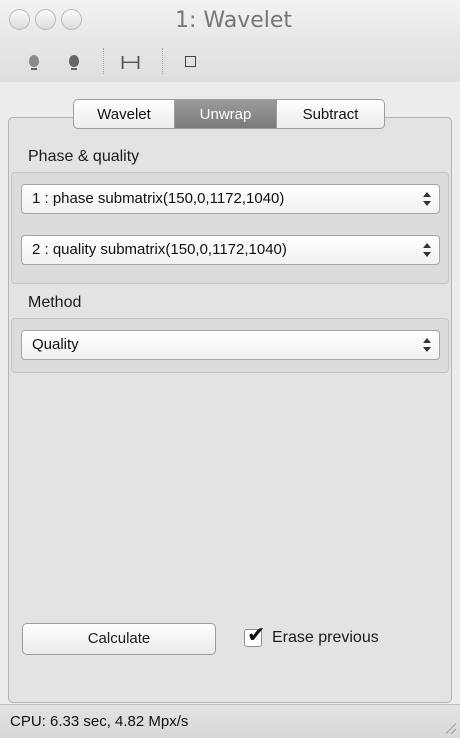 The height and width of the screenshot is (738, 460). Describe the element at coordinates (124, 114) in the screenshot. I see `tab-wavelet: Wavelet` at that location.